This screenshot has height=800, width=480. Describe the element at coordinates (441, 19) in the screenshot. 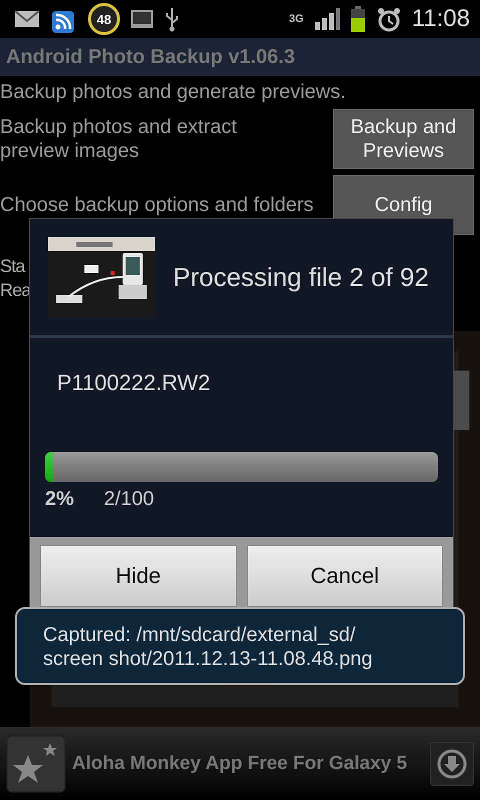

I see `clock: 11:08` at that location.